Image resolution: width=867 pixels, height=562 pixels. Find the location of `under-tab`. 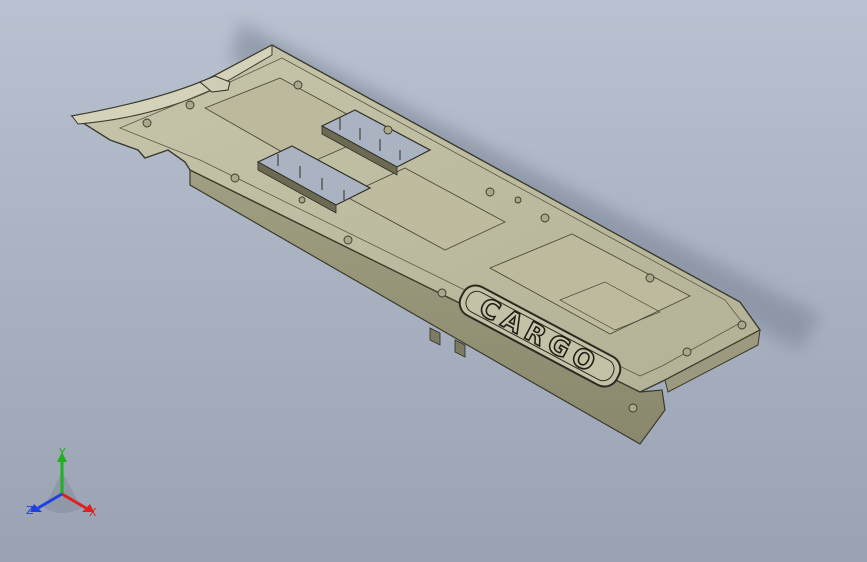

under-tab is located at coordinates (435, 336).